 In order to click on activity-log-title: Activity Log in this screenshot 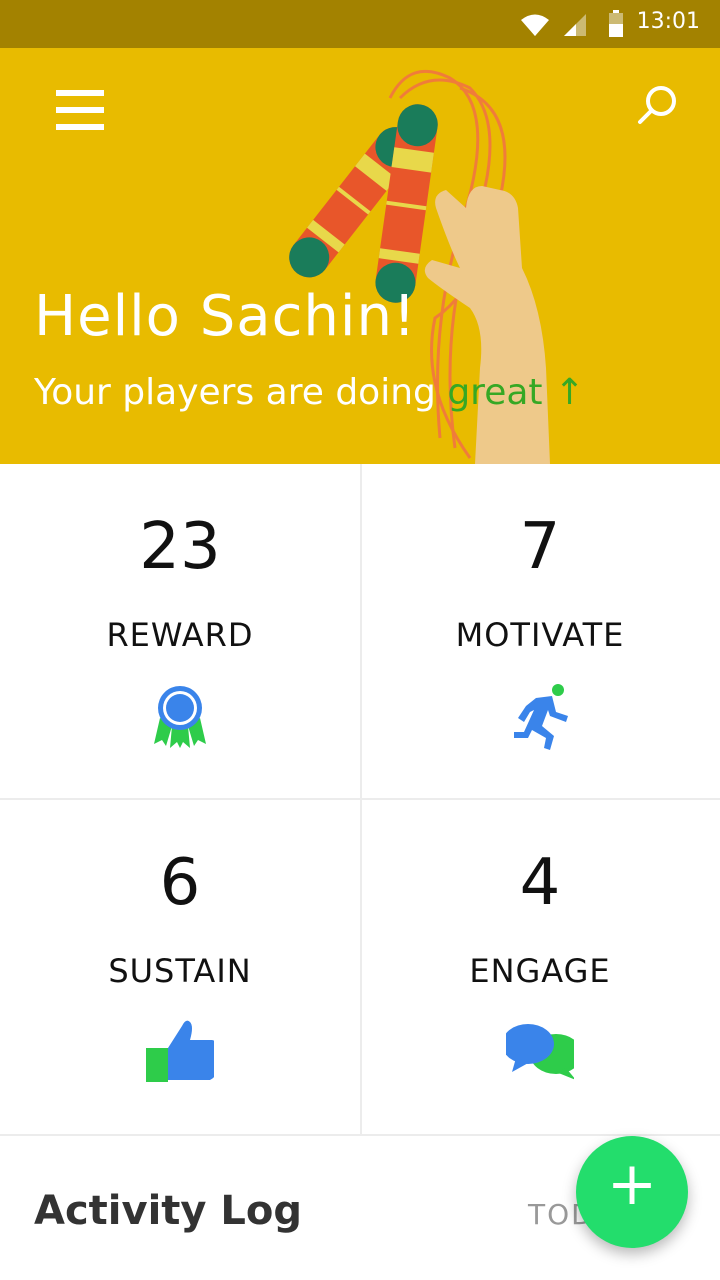, I will do `click(168, 1211)`.